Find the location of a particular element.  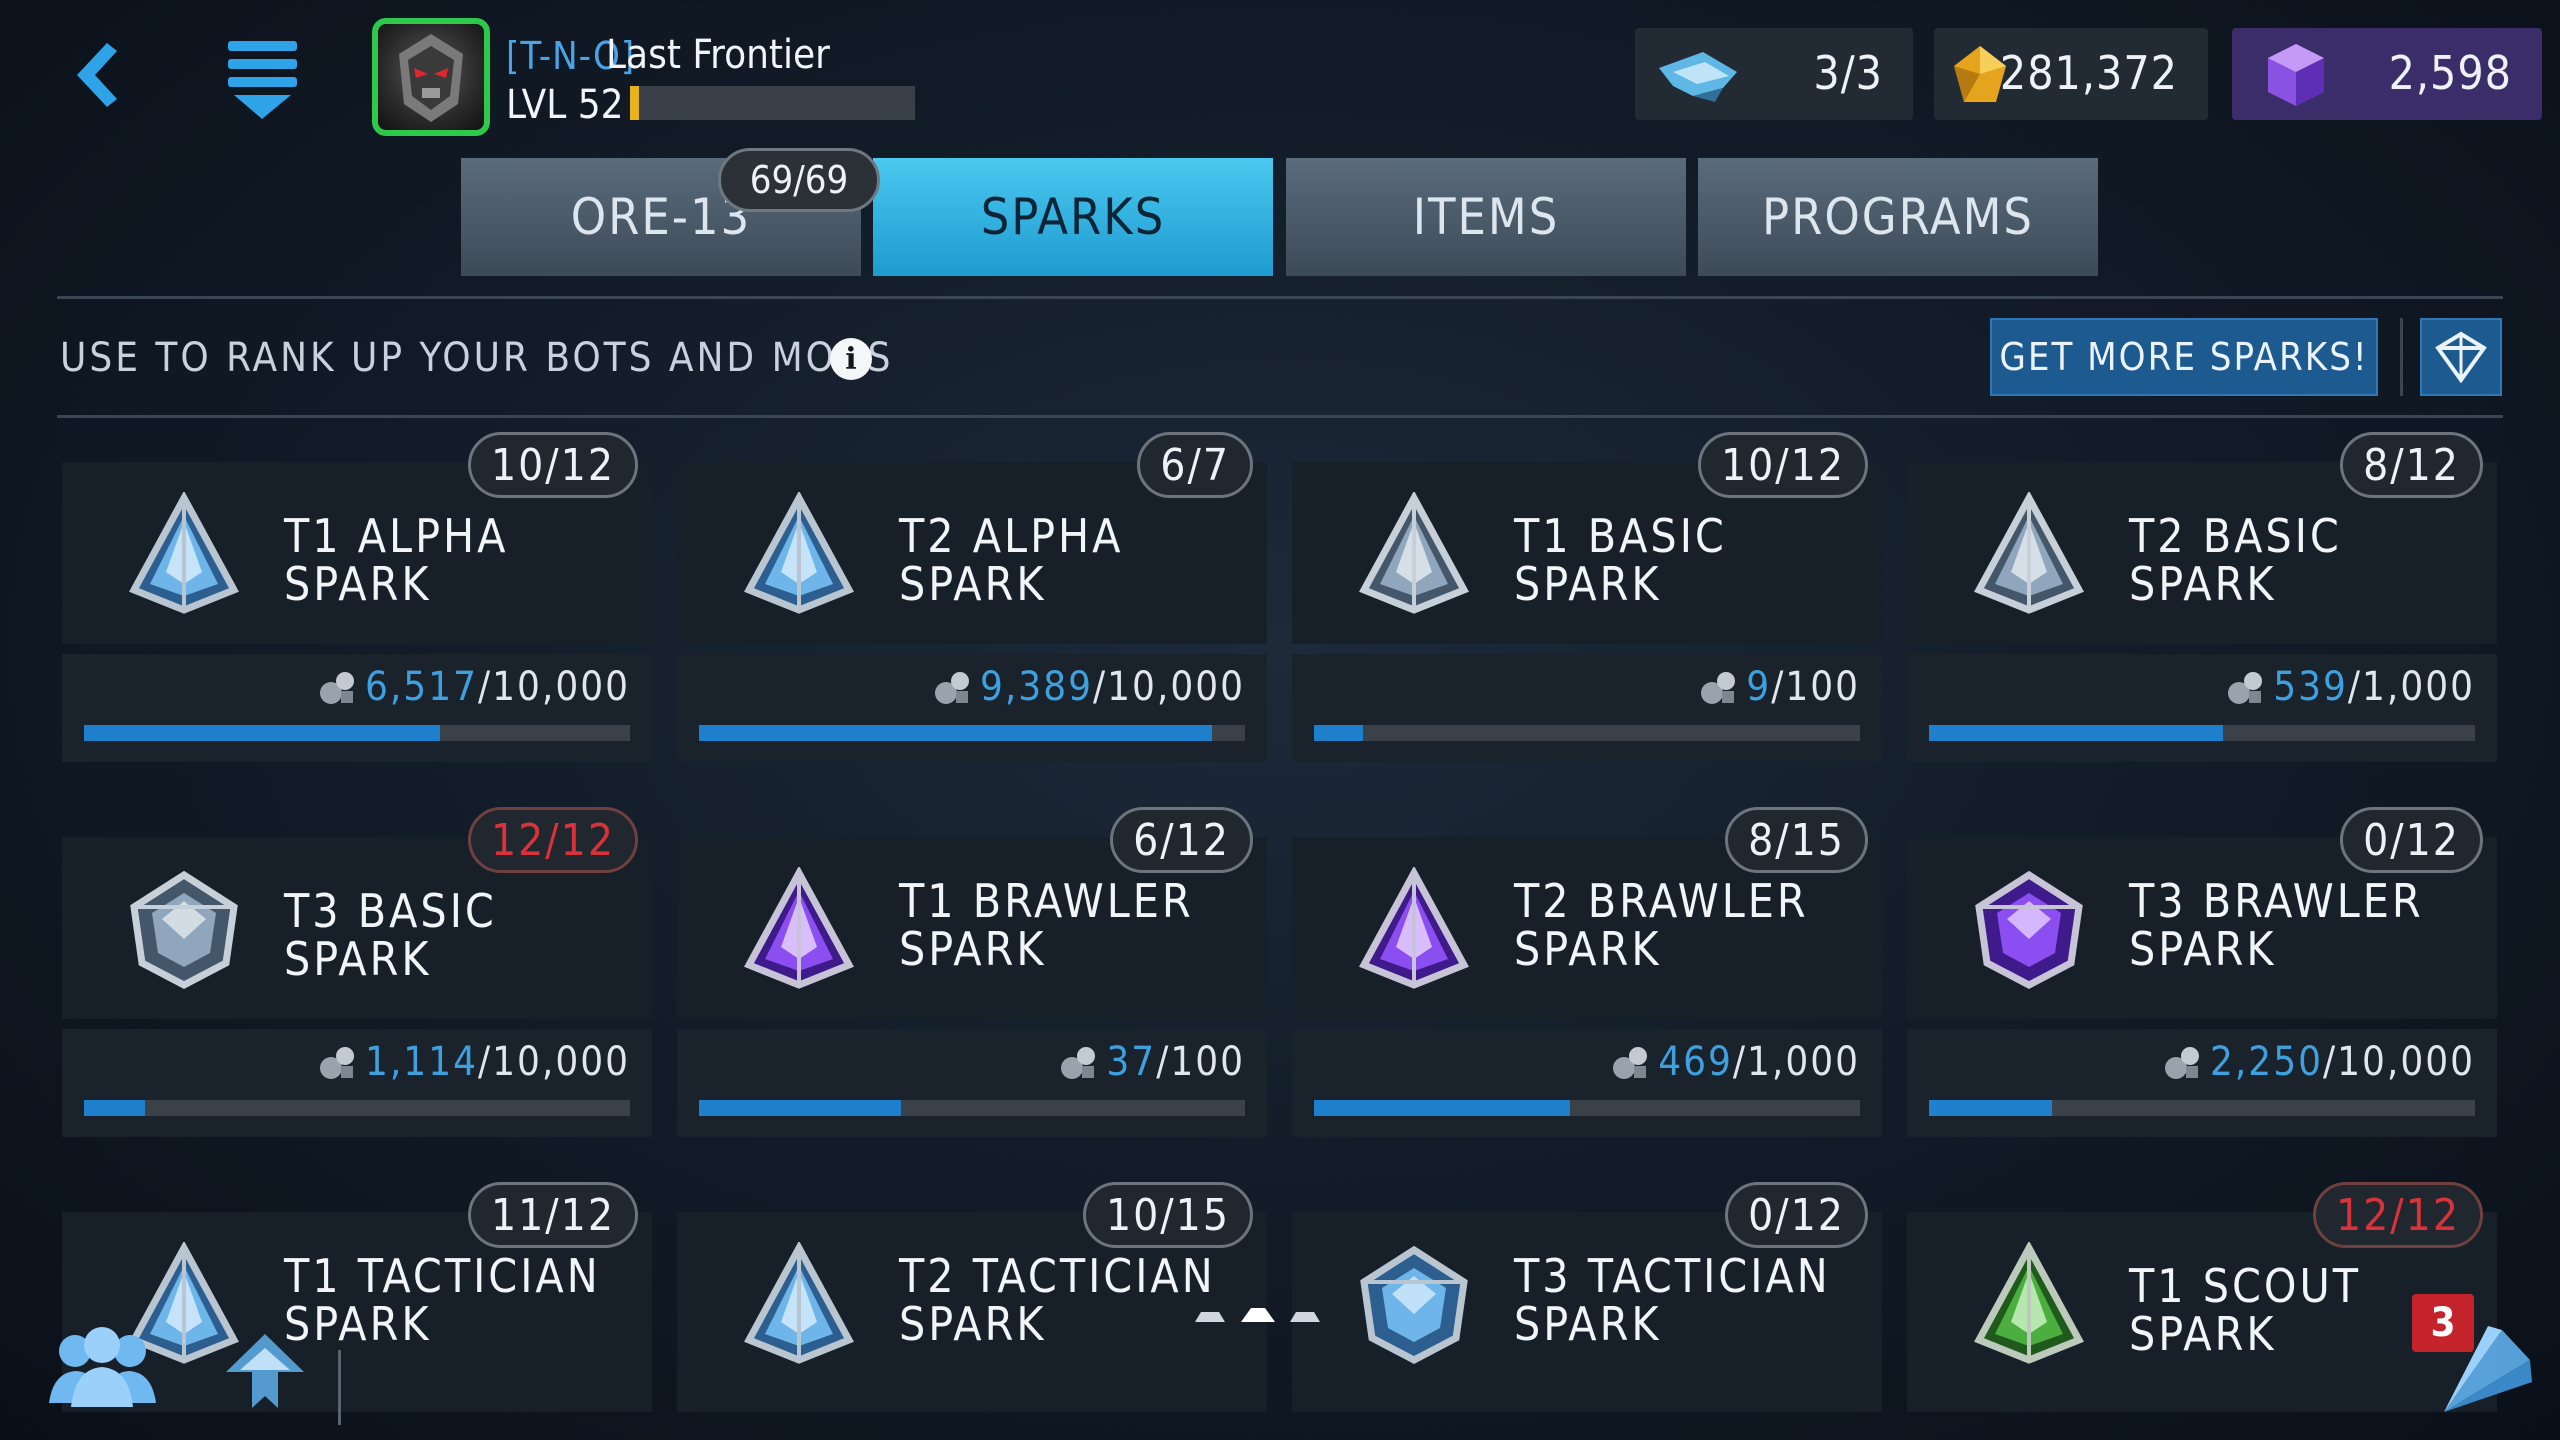

spark-progress-total: /10,000 is located at coordinates (1168, 687).